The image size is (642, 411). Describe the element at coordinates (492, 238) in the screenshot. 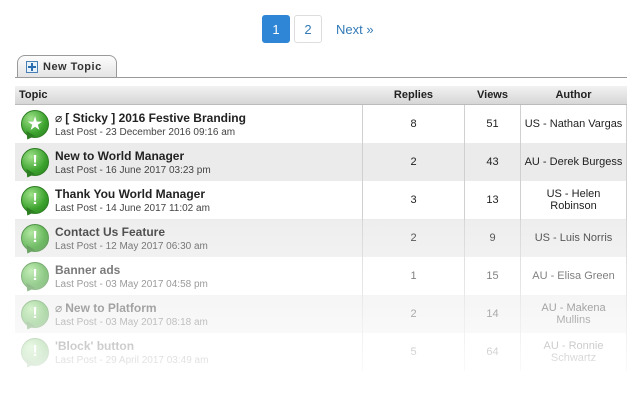

I see `views-count: 9` at that location.